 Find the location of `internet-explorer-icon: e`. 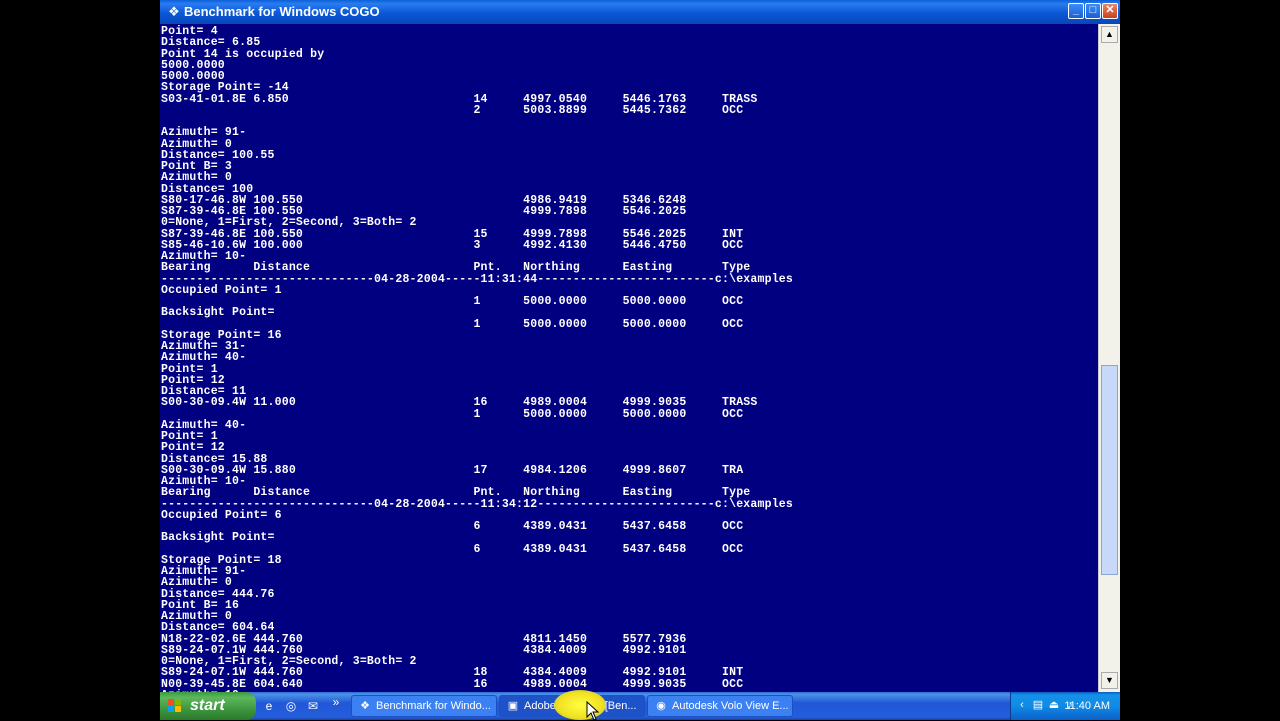

internet-explorer-icon: e is located at coordinates (269, 706).